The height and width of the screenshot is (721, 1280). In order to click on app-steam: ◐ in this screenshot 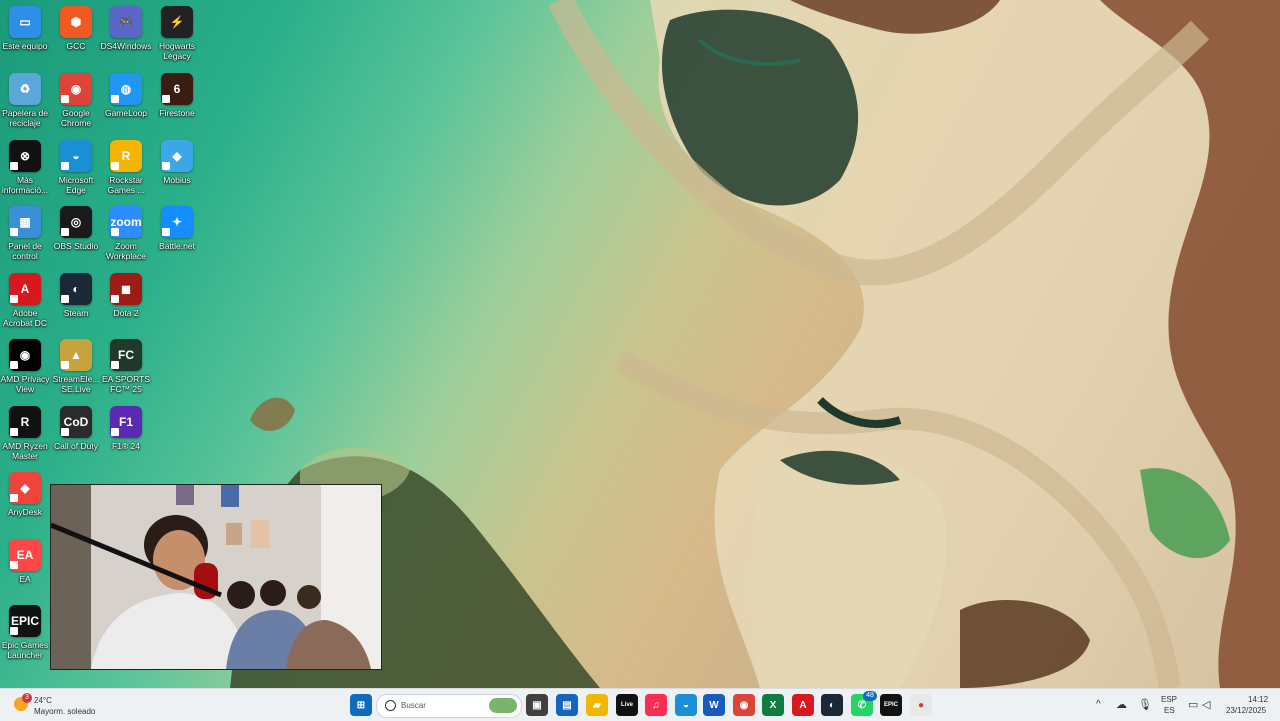, I will do `click(832, 705)`.